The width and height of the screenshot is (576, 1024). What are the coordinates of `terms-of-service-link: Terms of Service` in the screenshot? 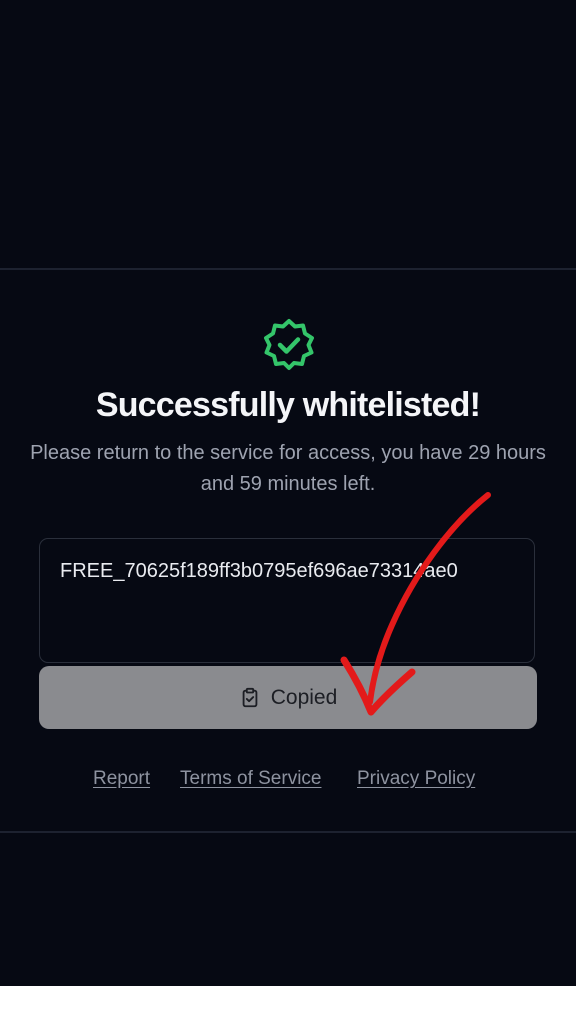 It's located at (250, 779).